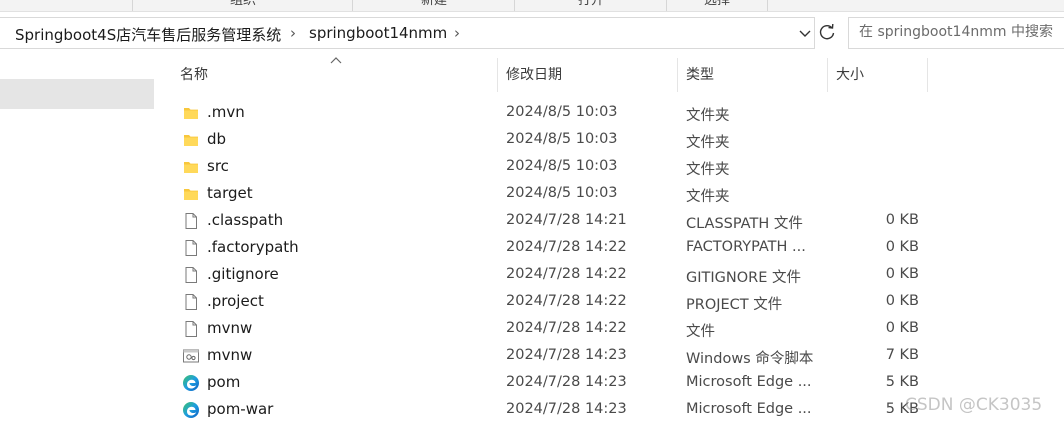  What do you see at coordinates (191, 356) in the screenshot?
I see `script-icon` at bounding box center [191, 356].